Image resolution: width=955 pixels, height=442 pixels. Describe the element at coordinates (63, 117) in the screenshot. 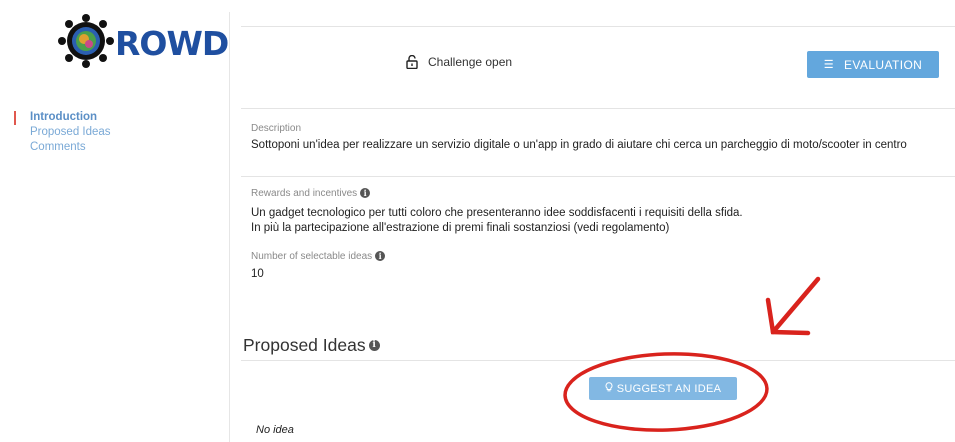

I see `sidebar-item-introduction: Introduction` at that location.